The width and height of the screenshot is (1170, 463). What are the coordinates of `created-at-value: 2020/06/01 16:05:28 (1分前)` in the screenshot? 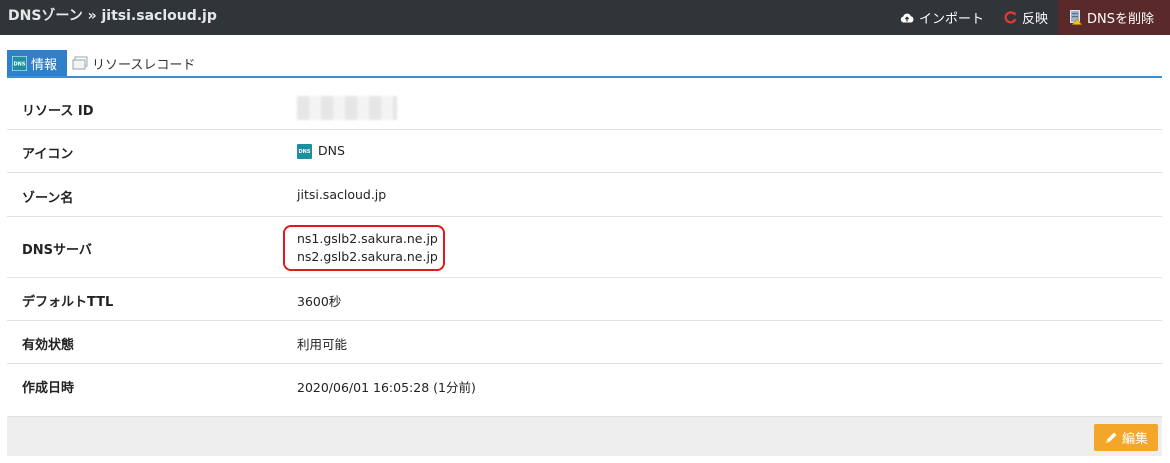 It's located at (386, 387).